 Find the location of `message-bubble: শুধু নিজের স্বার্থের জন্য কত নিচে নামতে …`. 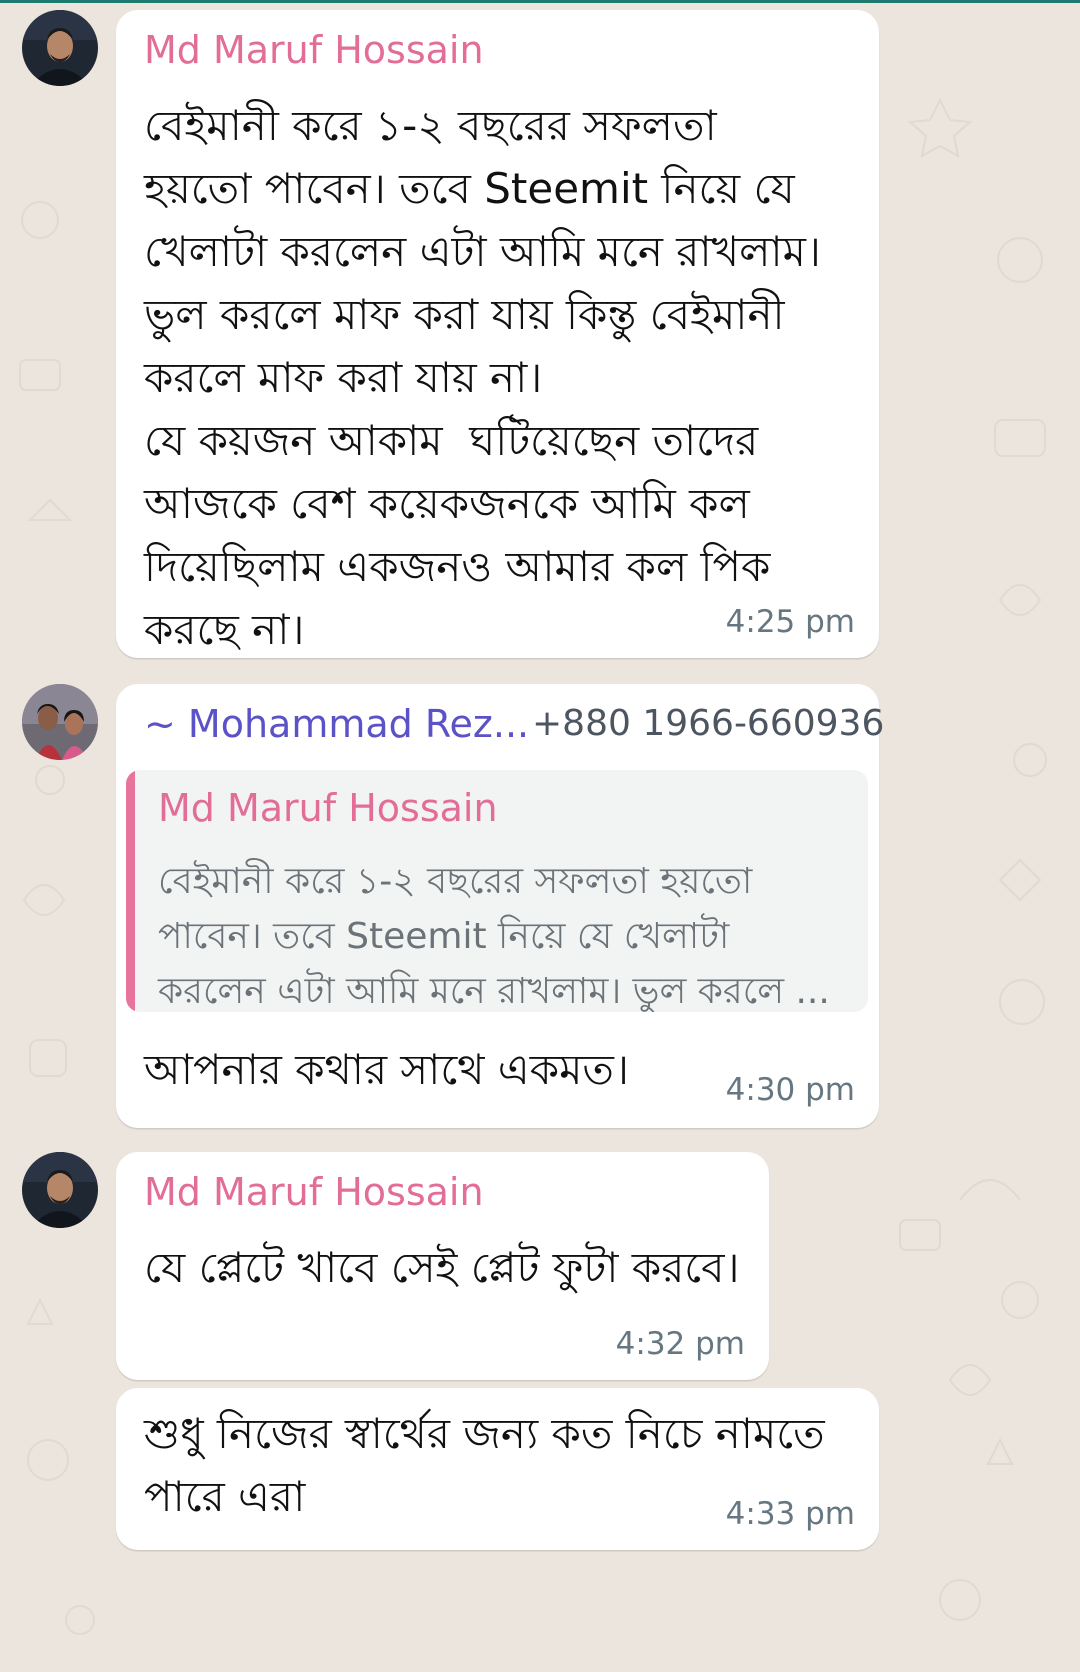

message-bubble: শুধু নিজের স্বার্থের জন্য কত নিচে নামতে … is located at coordinates (497, 1469).